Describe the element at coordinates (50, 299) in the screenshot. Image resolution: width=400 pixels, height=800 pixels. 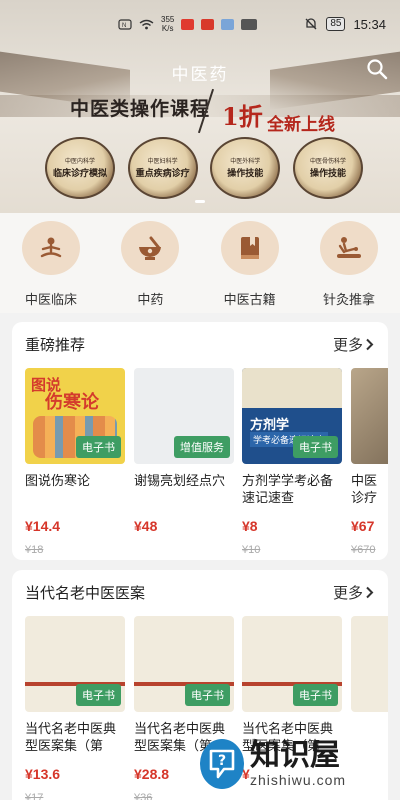
I see `category-label: 中医临床` at that location.